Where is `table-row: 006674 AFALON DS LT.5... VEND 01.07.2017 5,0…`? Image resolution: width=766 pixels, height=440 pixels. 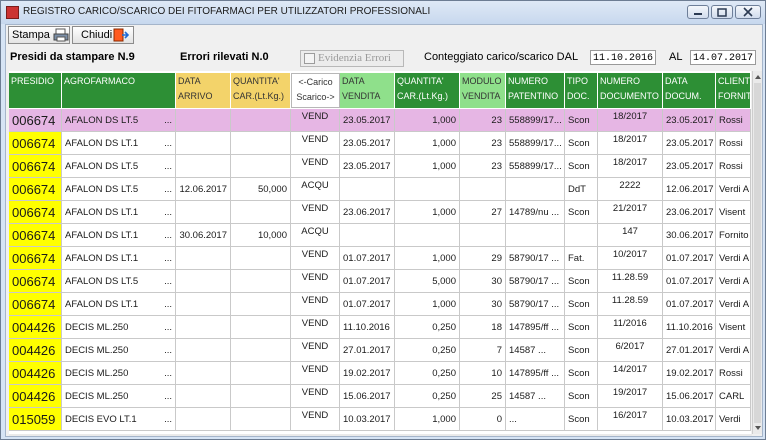 table-row: 006674 AFALON DS LT.5... VEND 01.07.2017 5,0… is located at coordinates (380, 281).